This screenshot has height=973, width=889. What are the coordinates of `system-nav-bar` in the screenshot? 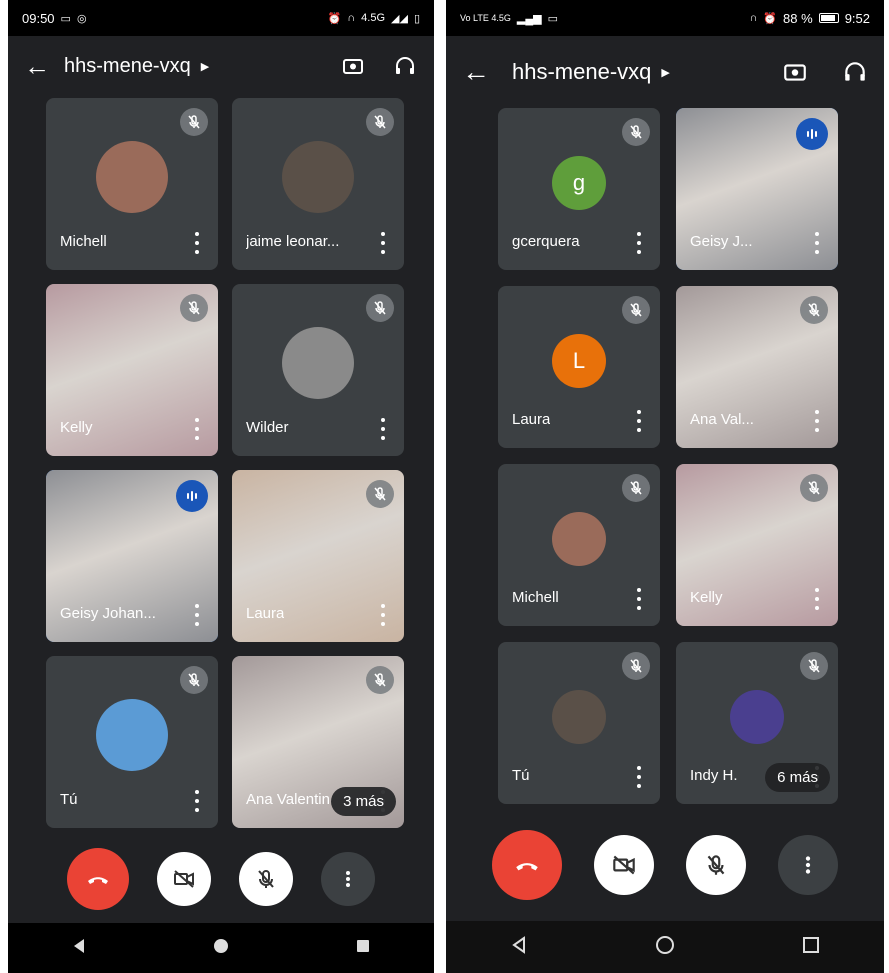 It's located at (665, 947).